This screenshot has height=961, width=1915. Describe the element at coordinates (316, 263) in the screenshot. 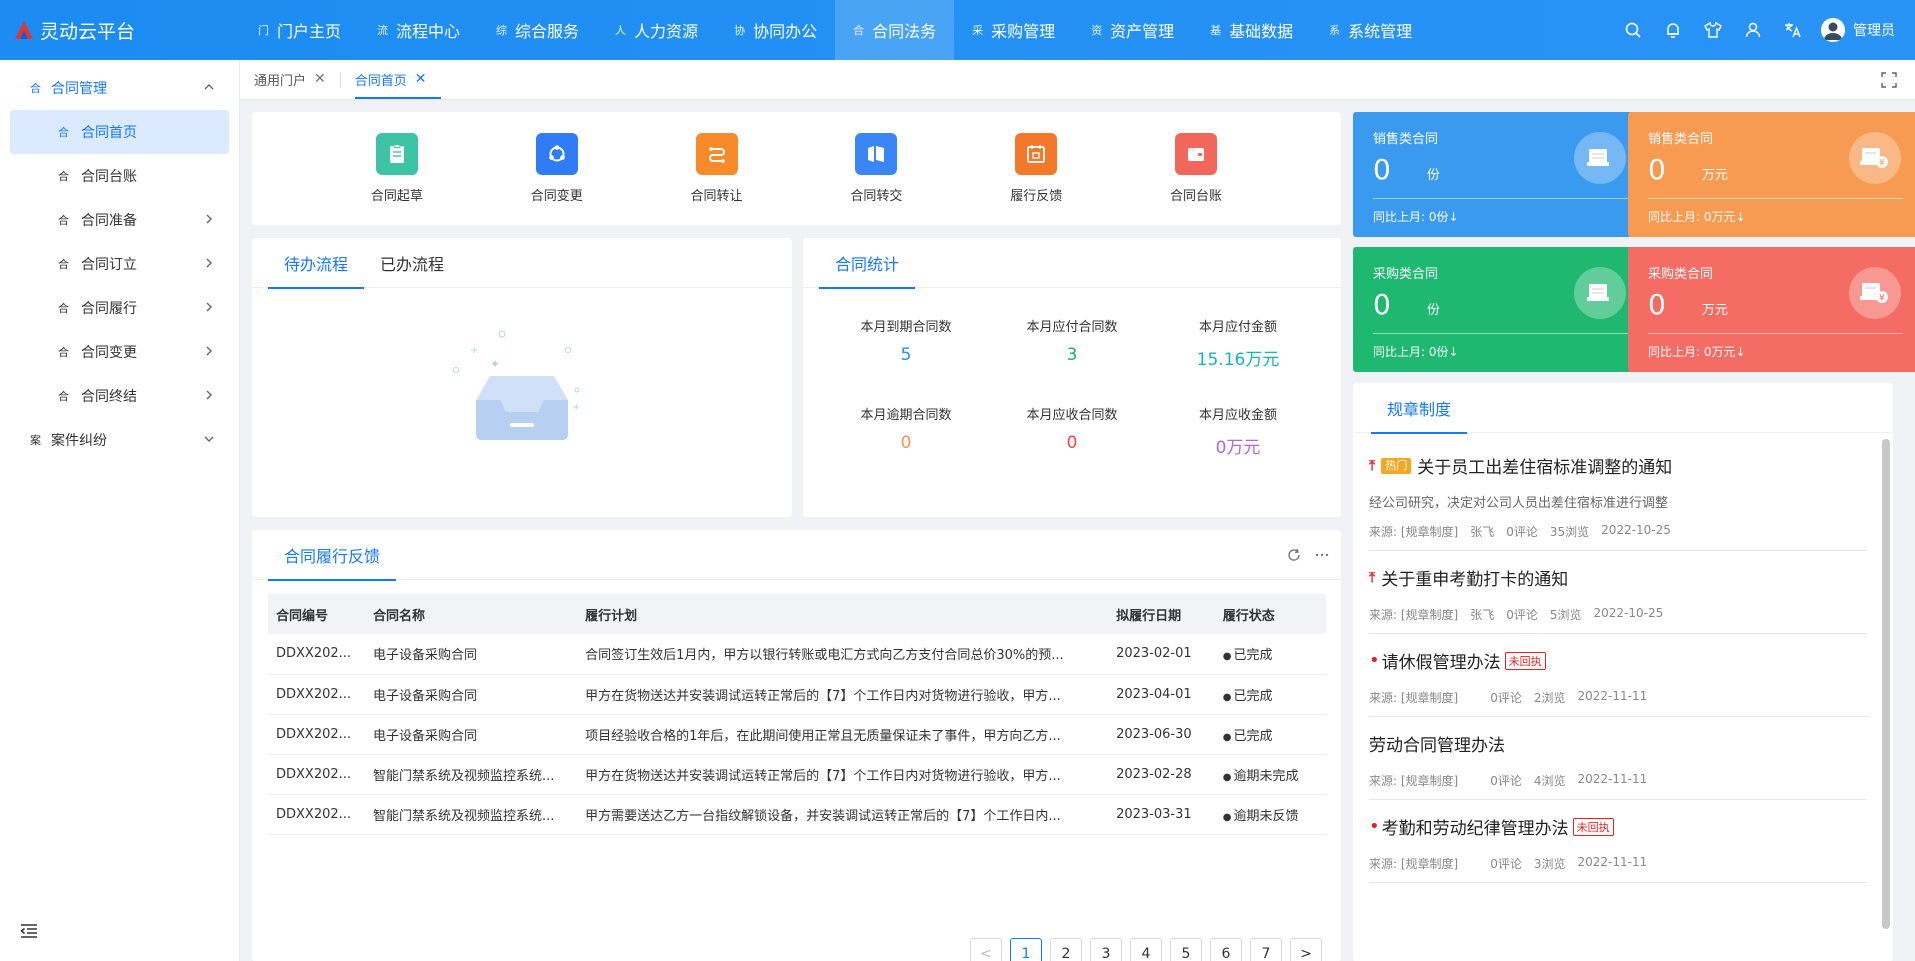

I see `tab-pending-workflow: 待办流程` at that location.